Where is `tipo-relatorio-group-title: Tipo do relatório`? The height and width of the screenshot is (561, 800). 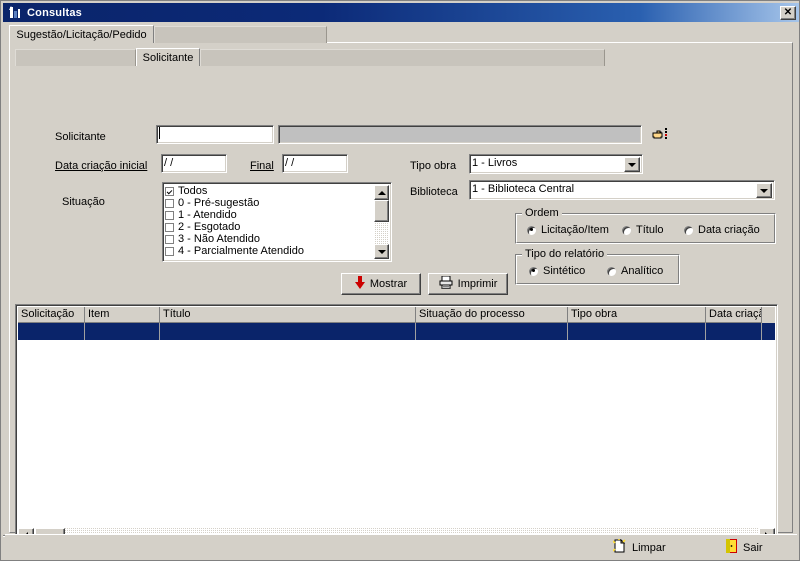 tipo-relatorio-group-title: Tipo do relatório is located at coordinates (565, 254).